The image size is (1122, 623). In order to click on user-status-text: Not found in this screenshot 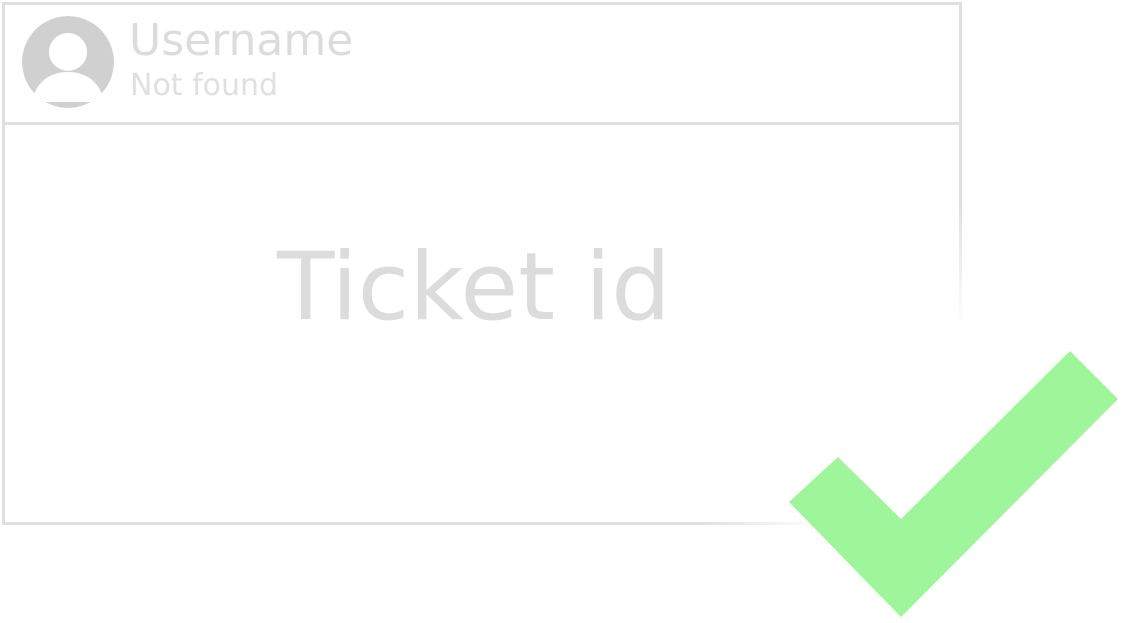, I will do `click(204, 85)`.